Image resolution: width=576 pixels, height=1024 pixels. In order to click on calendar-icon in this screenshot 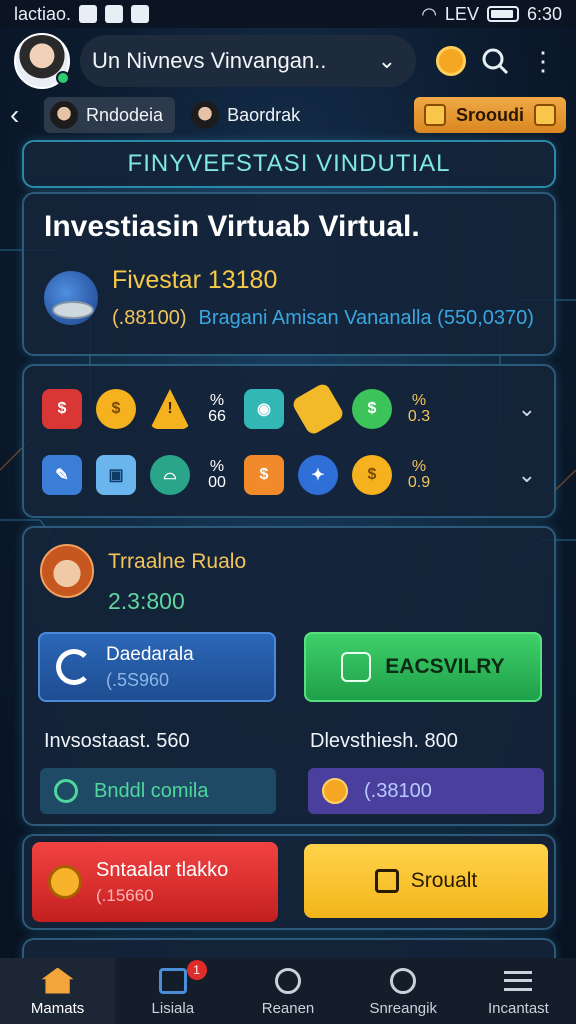, I will do `click(172, 980)`.